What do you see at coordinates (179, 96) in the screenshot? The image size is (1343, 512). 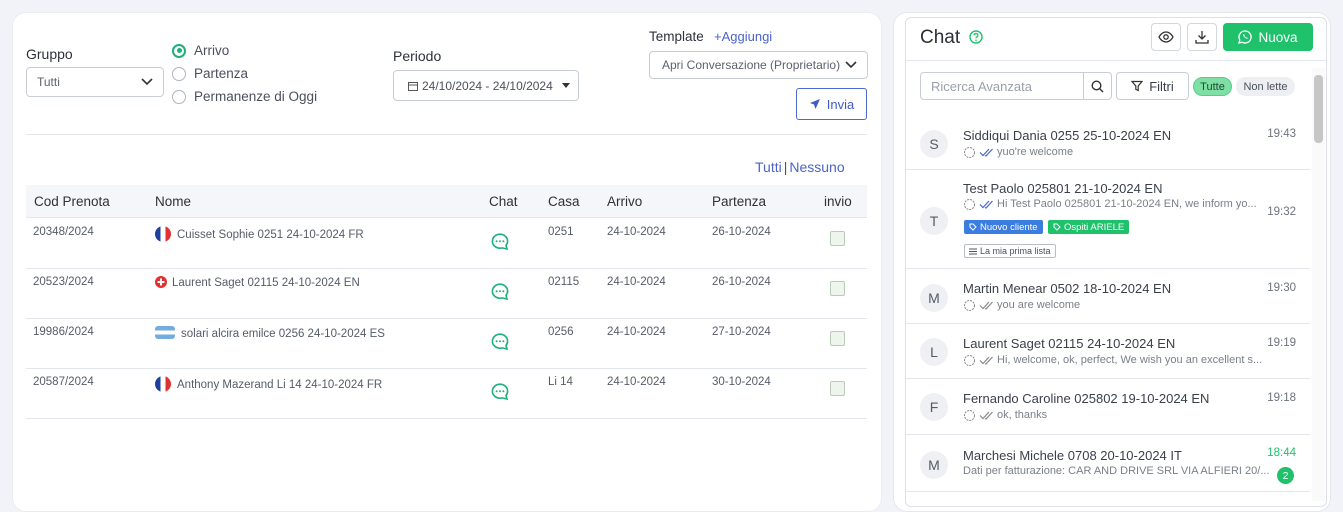 I see `radio-permanenze-dot` at bounding box center [179, 96].